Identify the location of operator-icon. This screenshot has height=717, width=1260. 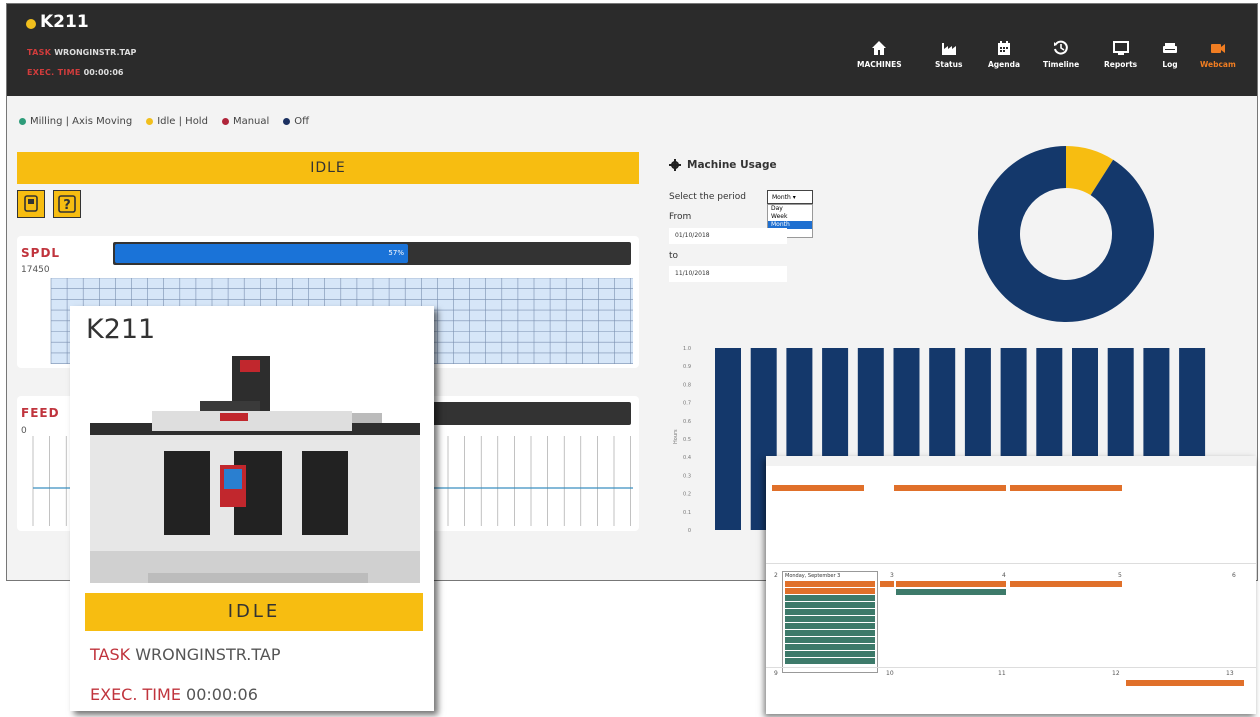
(31, 203).